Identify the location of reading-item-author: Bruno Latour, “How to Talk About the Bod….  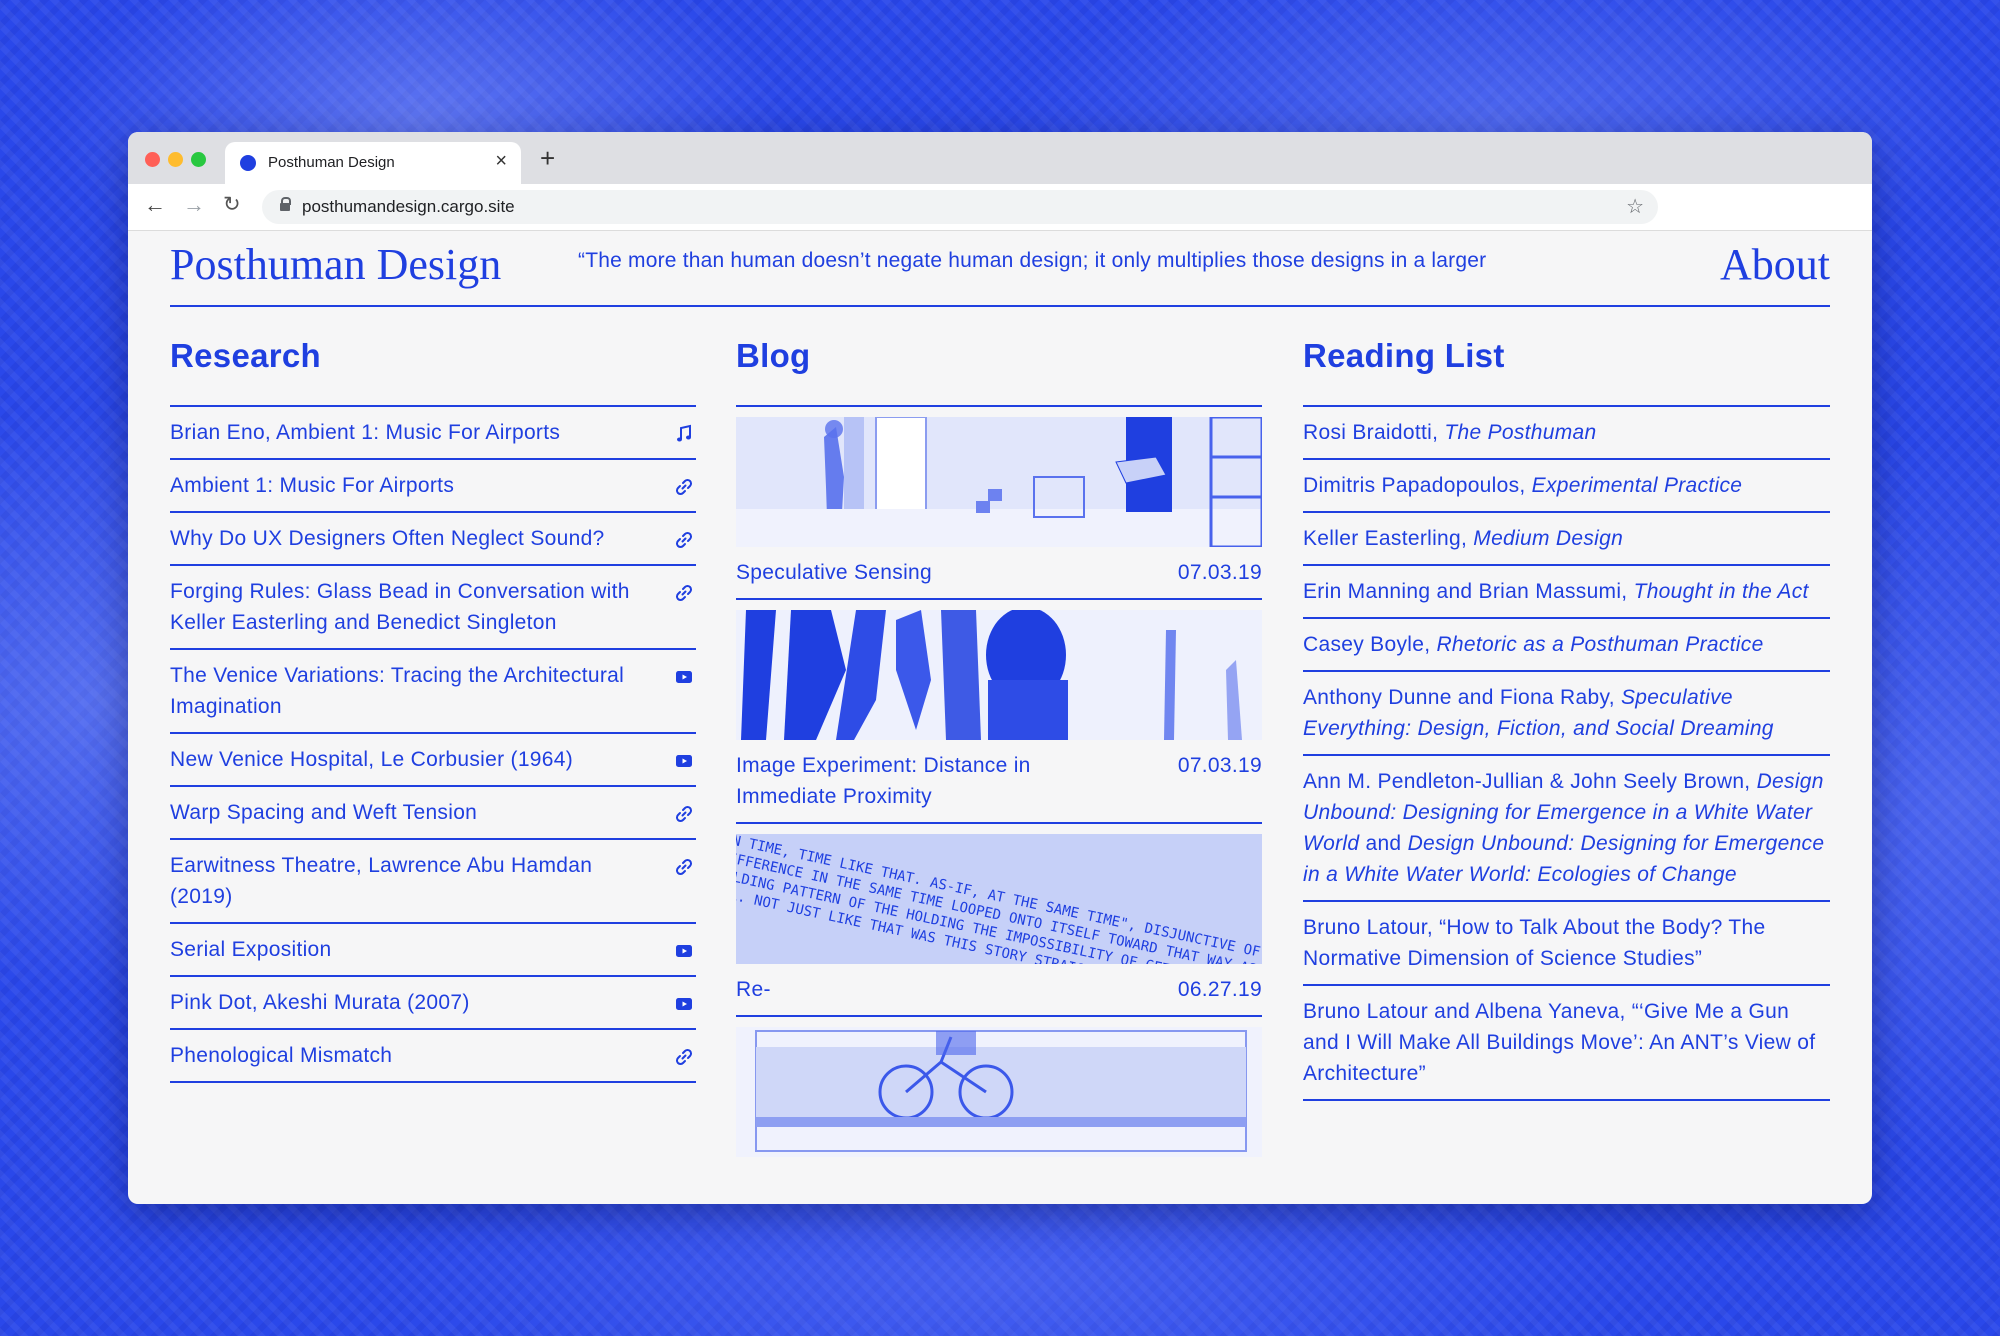
(1534, 943).